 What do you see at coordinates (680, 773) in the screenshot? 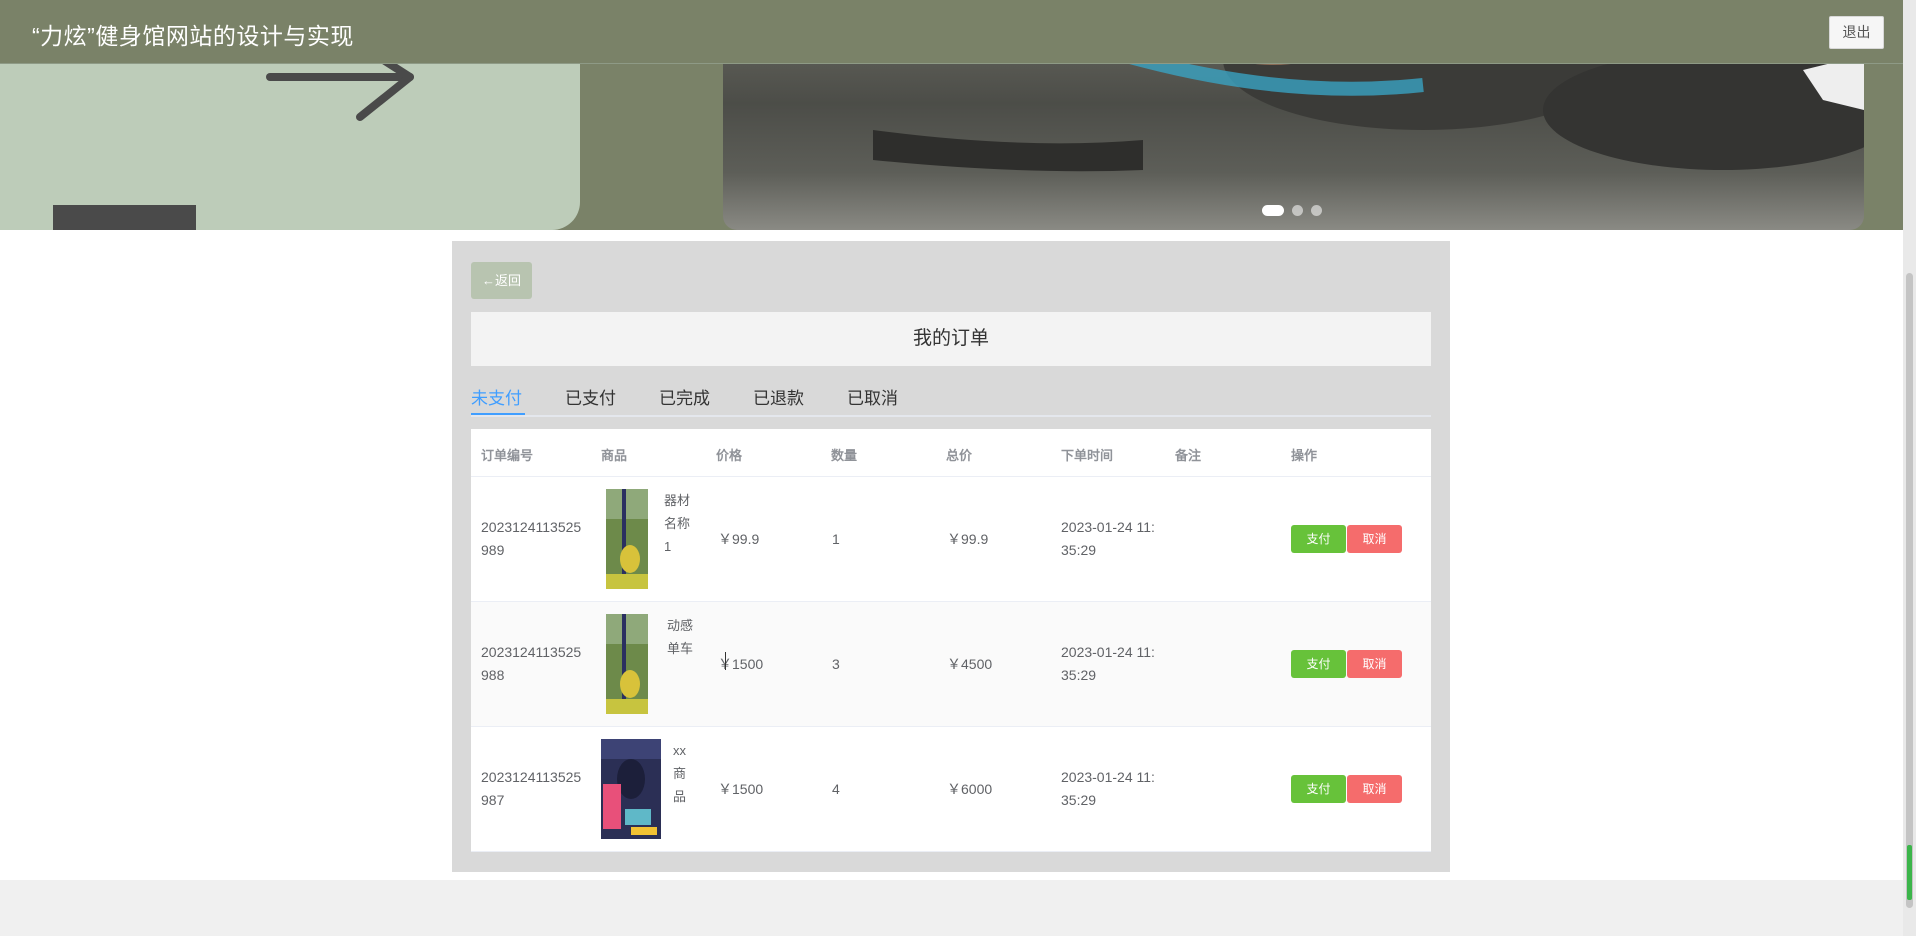
I see `product-name: xx商品` at bounding box center [680, 773].